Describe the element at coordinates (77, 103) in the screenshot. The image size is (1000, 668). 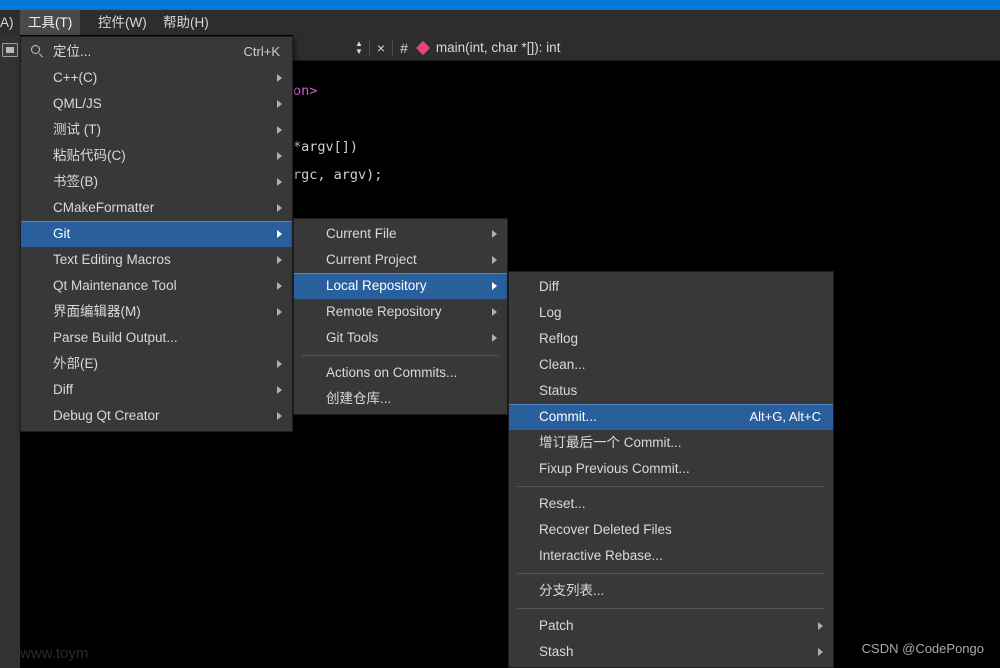
I see `menu-item-label: QML/JS` at that location.